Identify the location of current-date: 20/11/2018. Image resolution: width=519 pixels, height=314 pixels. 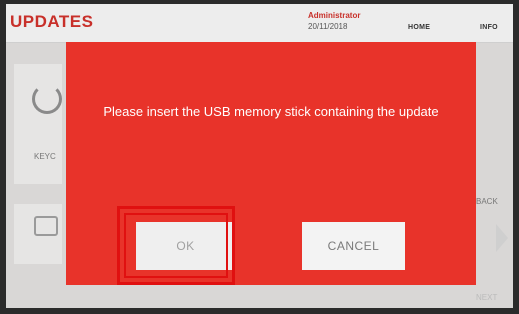
(328, 26).